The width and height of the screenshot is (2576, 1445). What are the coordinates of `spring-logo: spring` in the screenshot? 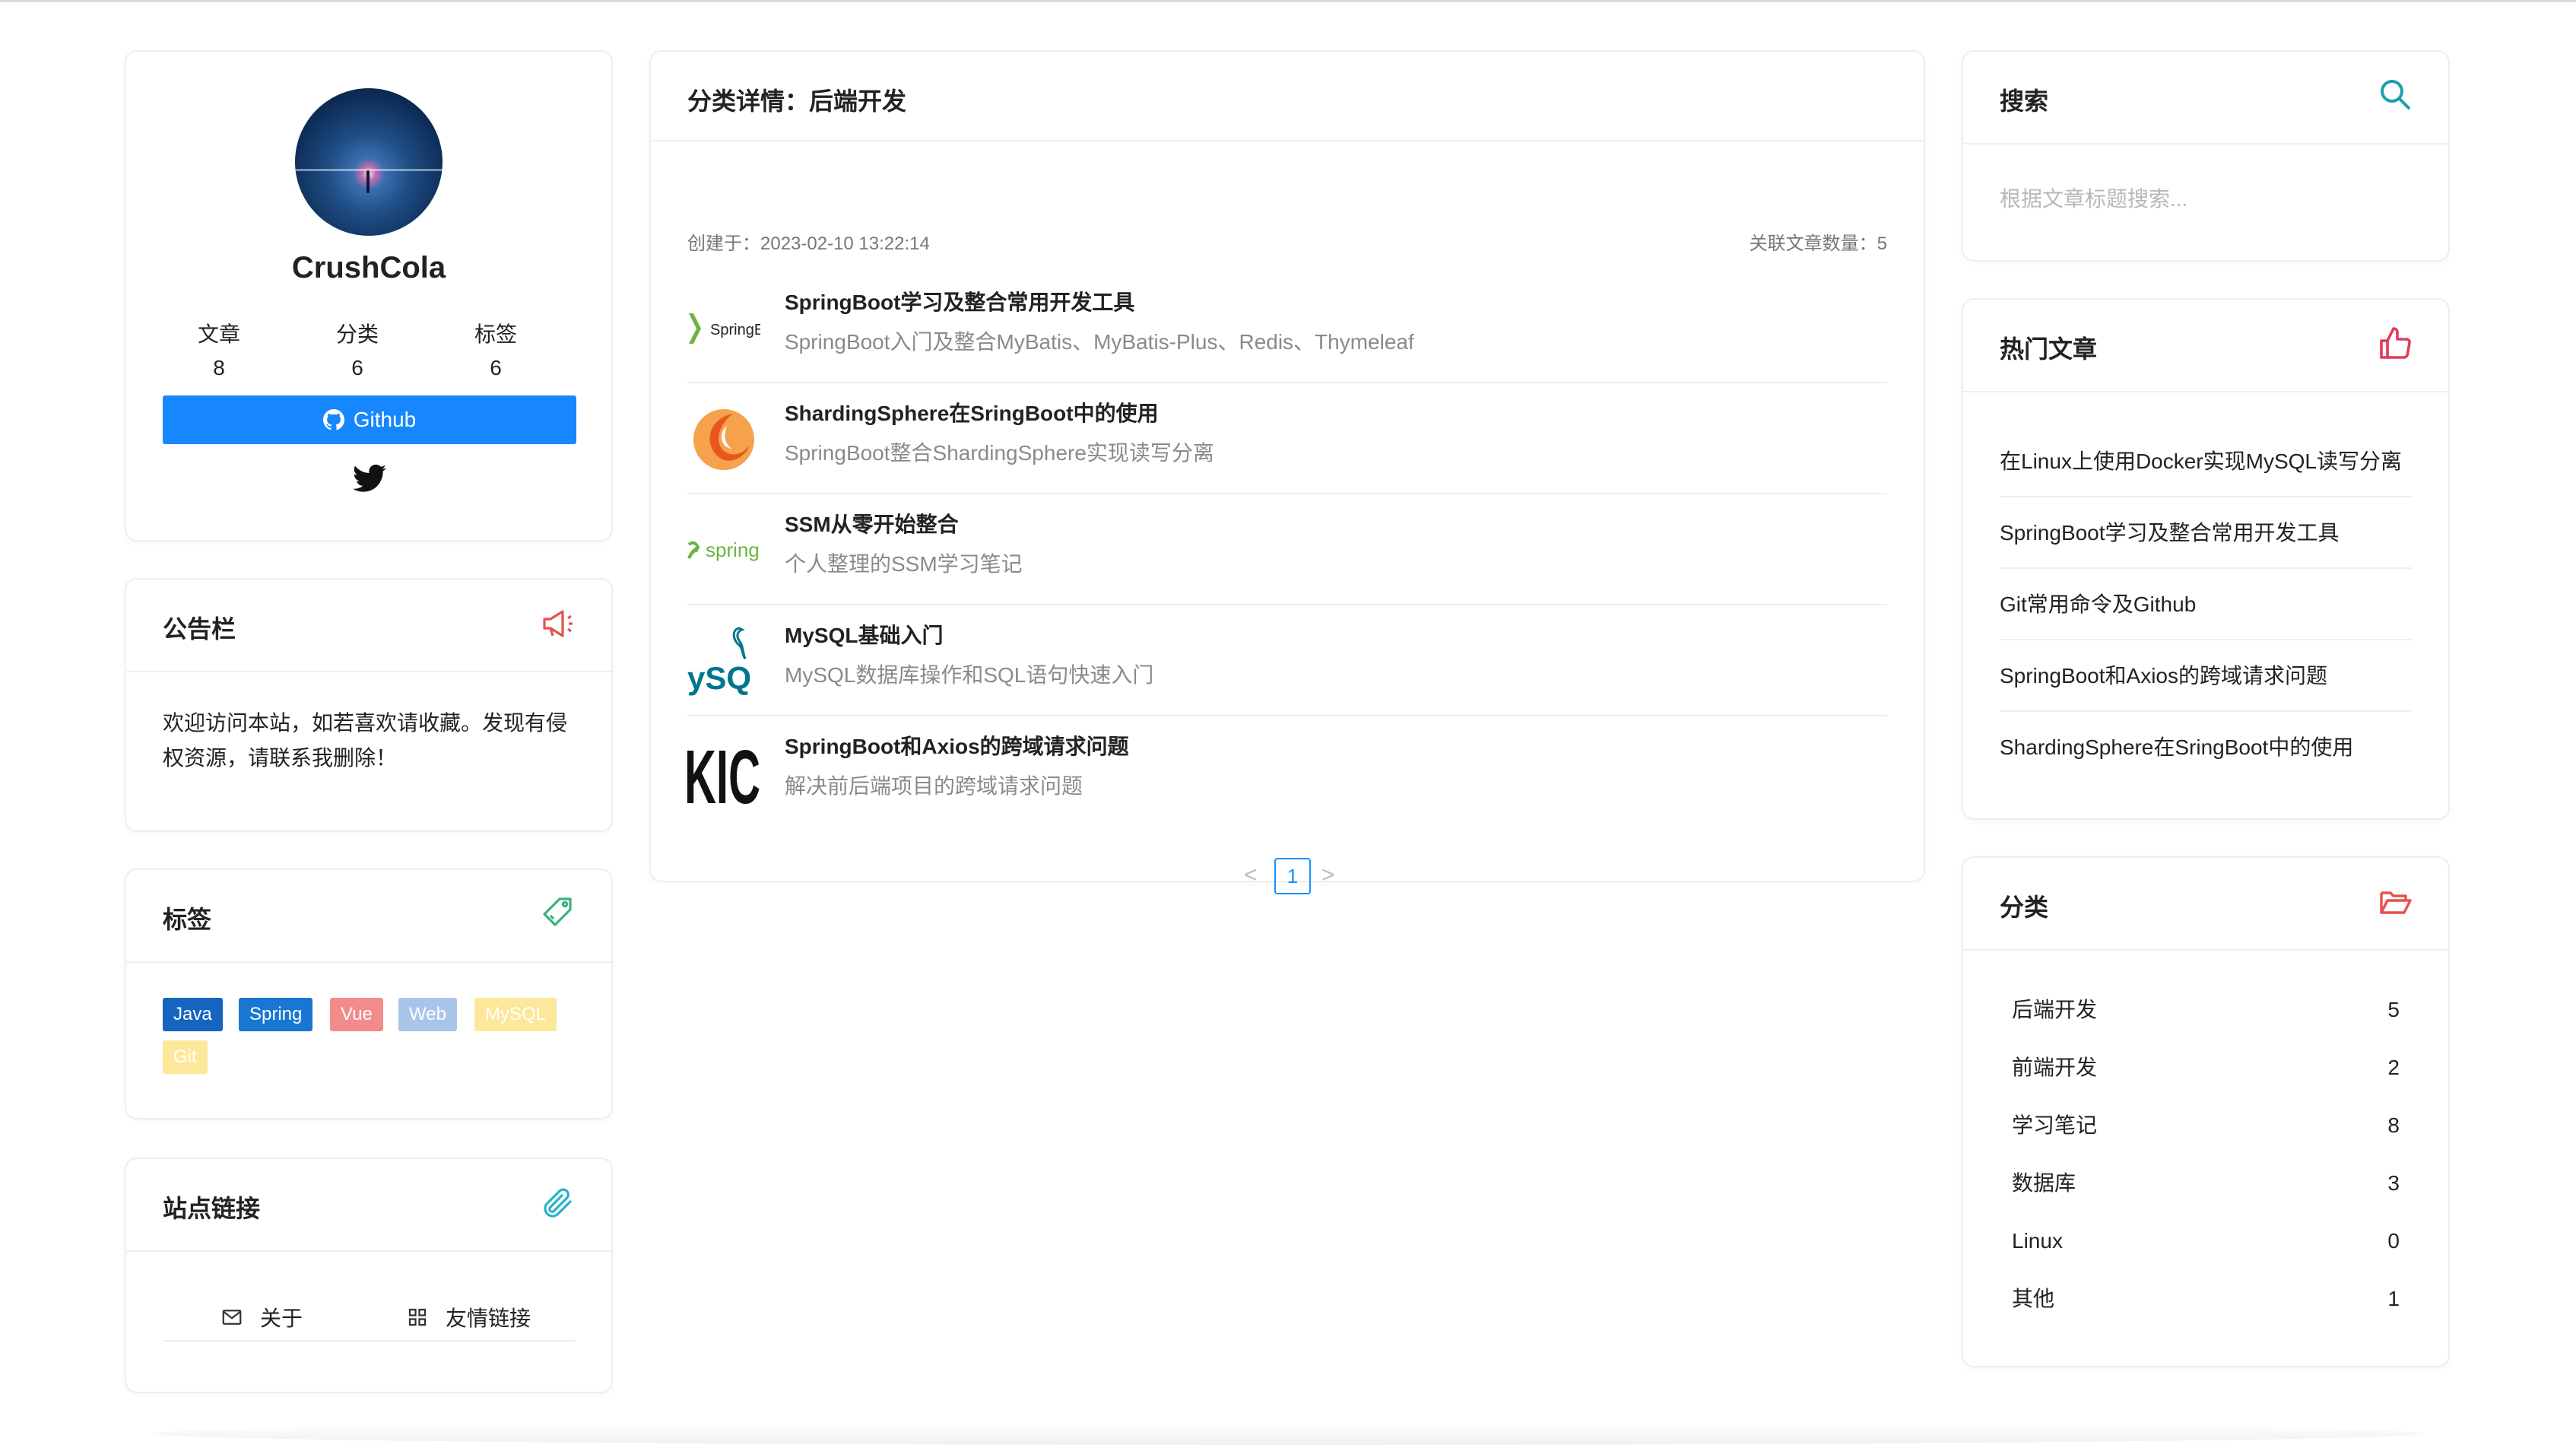 It's located at (724, 550).